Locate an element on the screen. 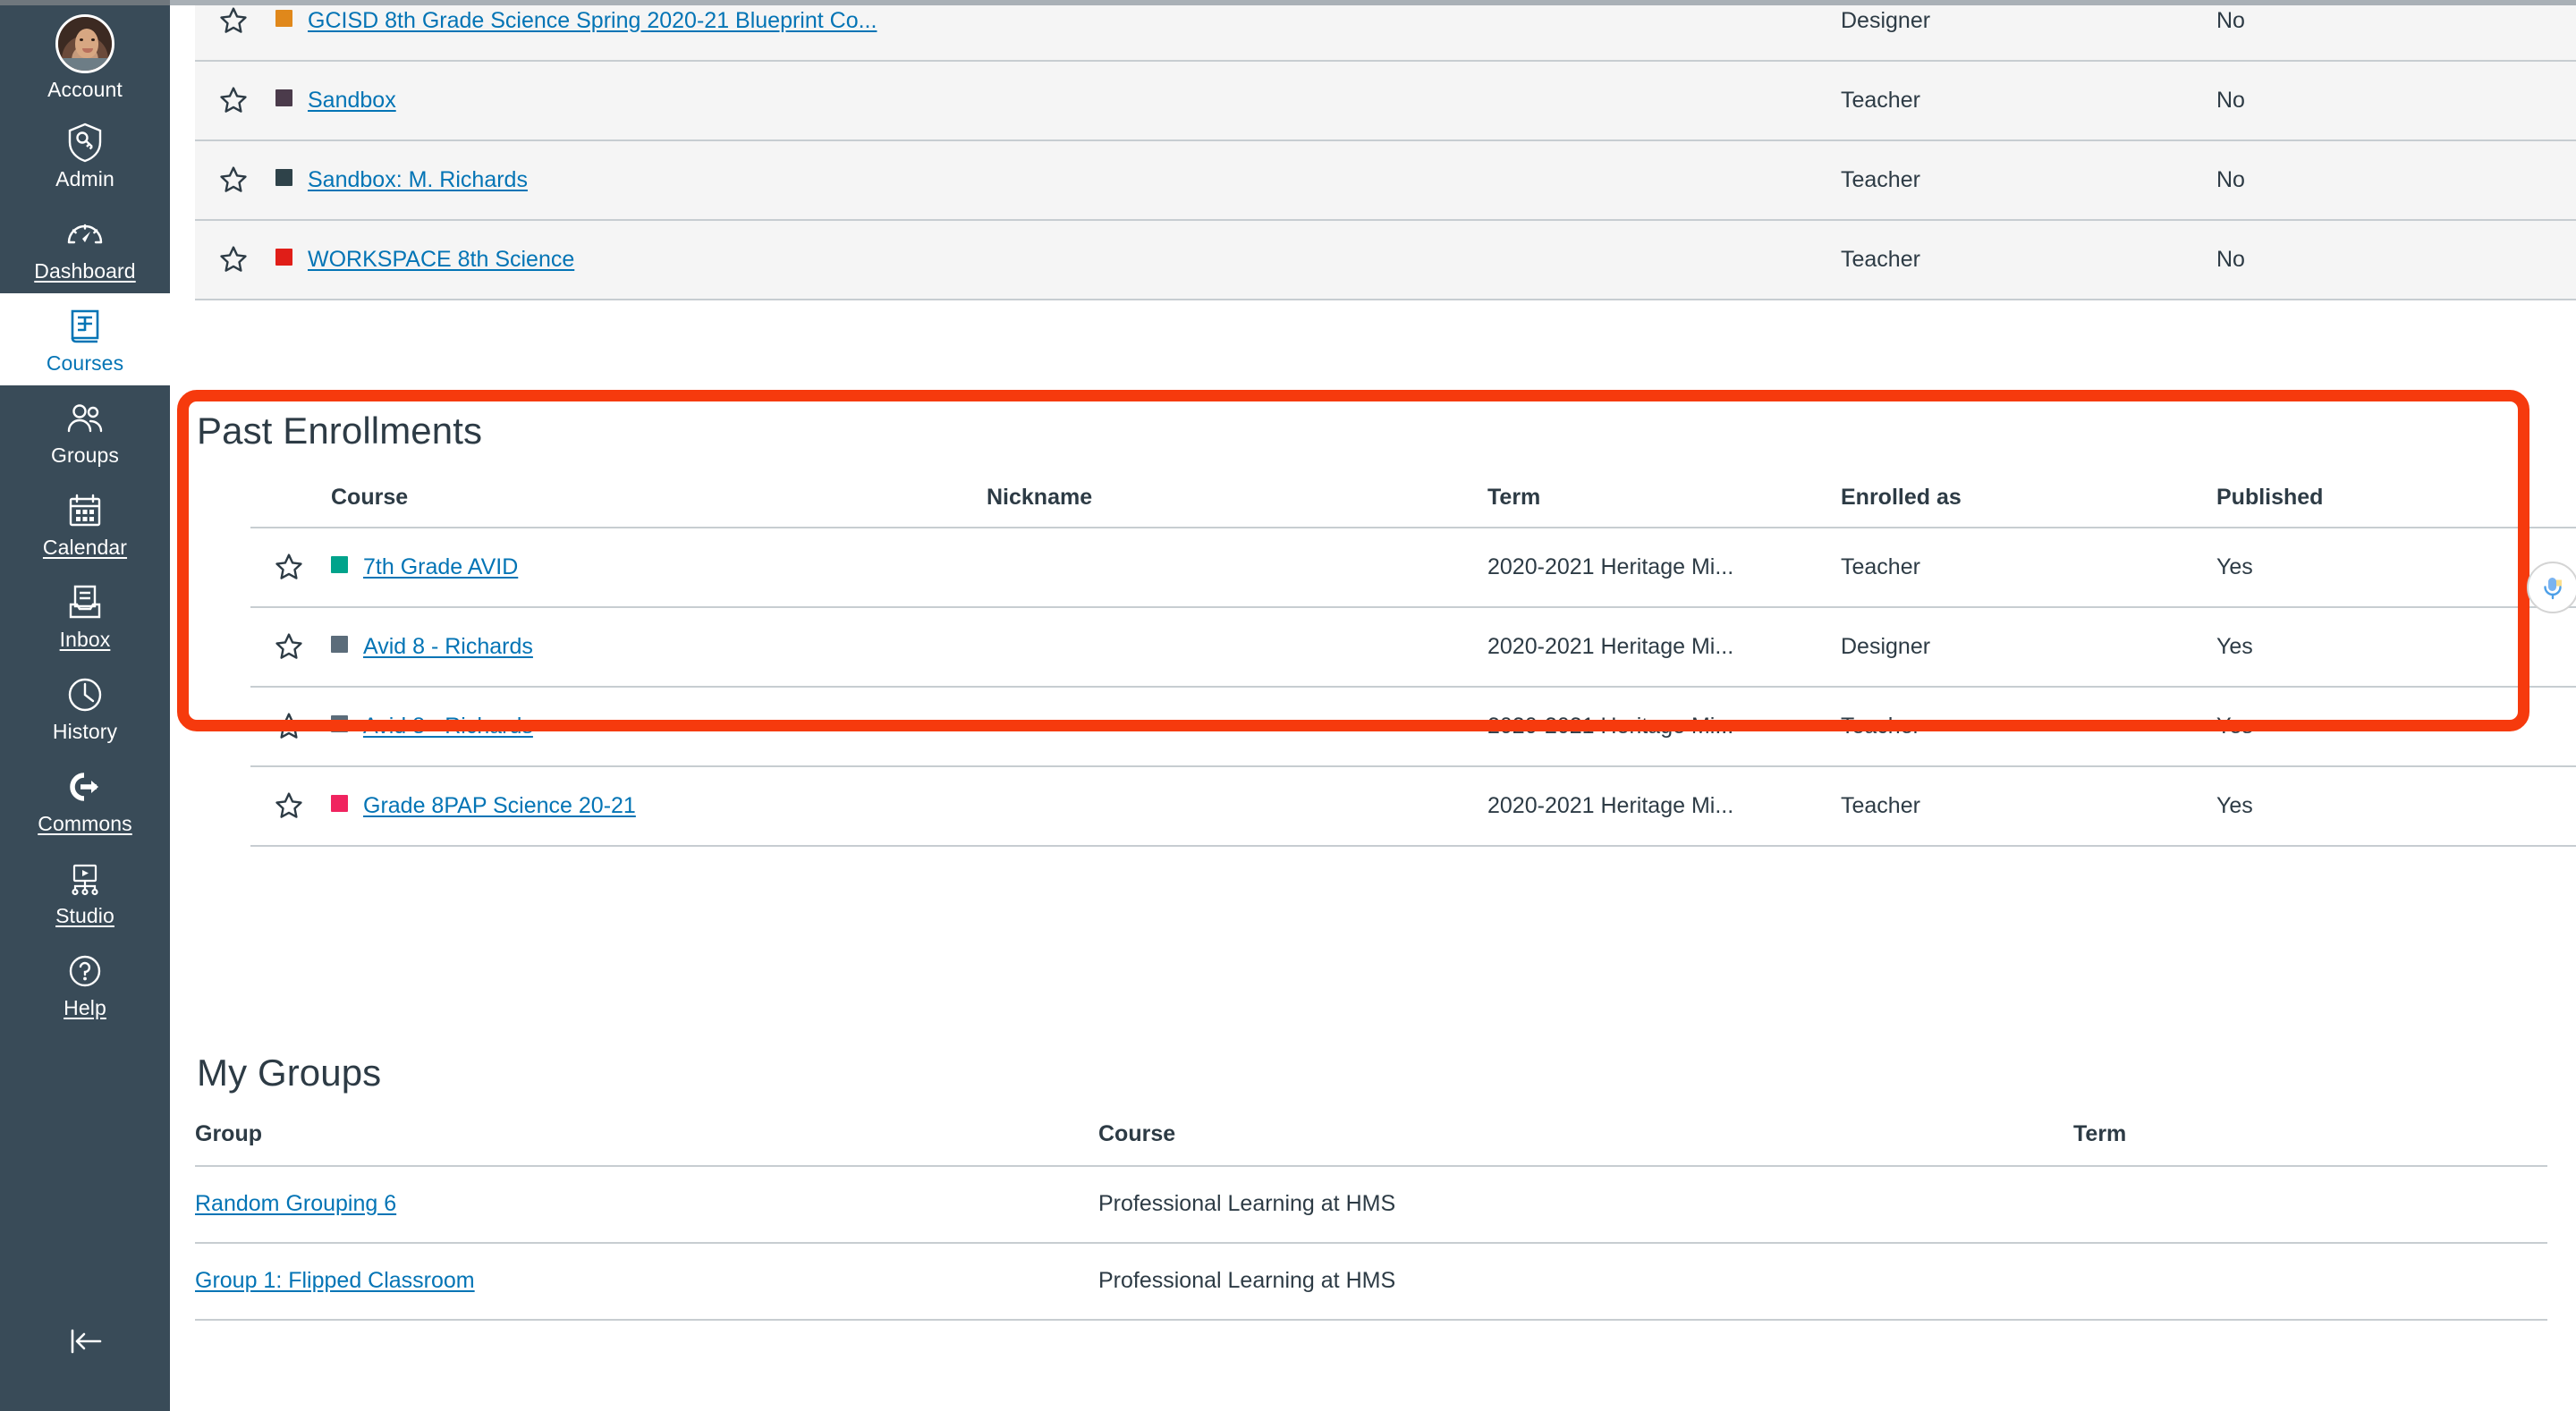  sidebar-item-dashboard: Dashboard is located at coordinates (85, 247).